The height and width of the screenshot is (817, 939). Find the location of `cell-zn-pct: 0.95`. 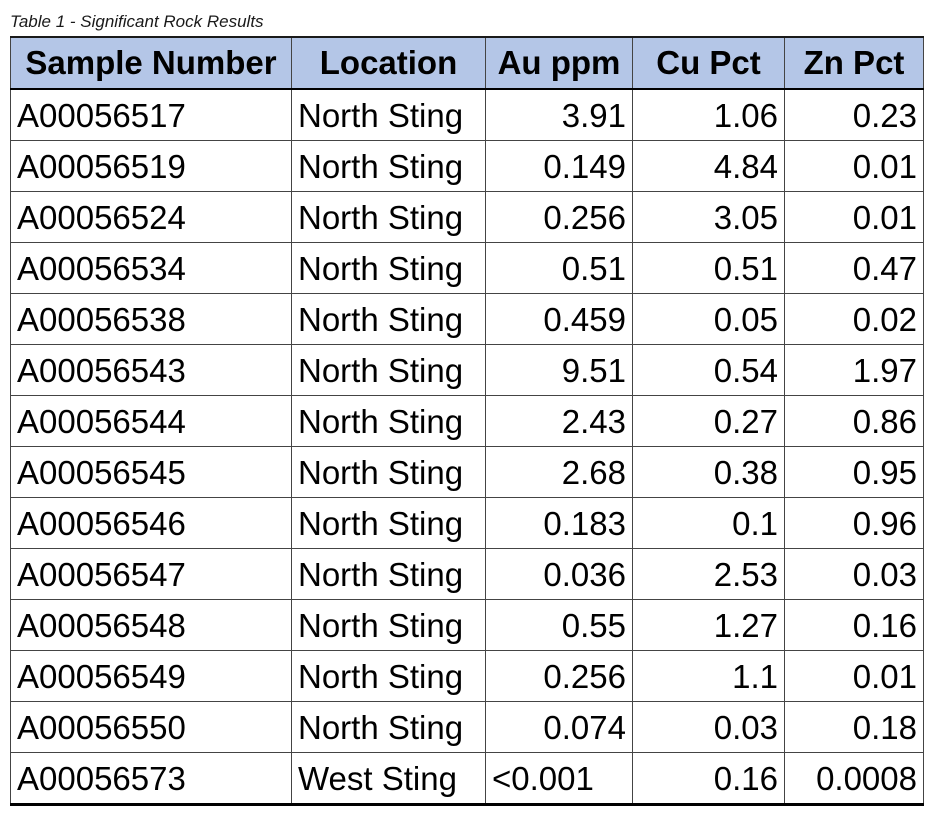

cell-zn-pct: 0.95 is located at coordinates (854, 472).